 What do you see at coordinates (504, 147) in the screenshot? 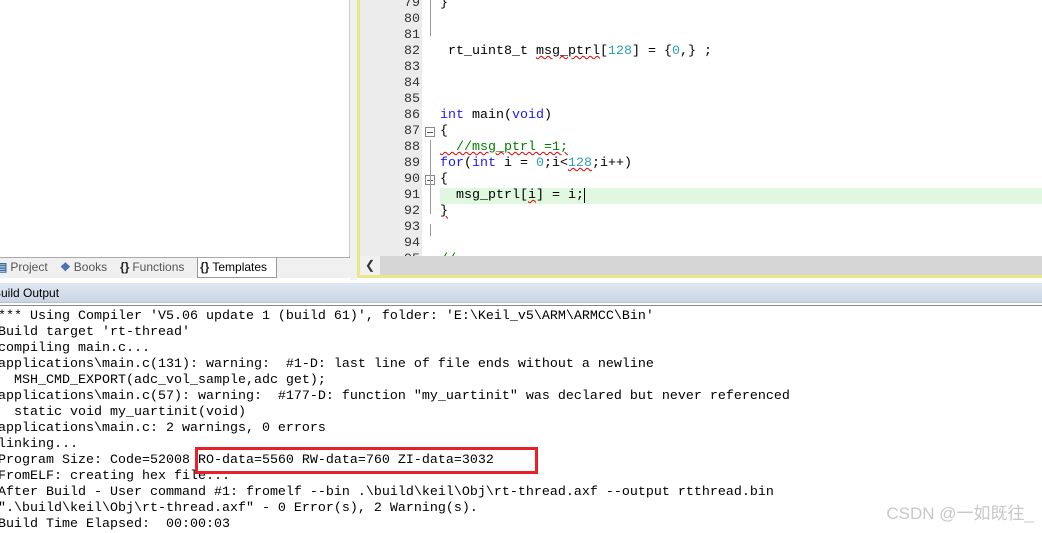
I see `code-token: //msg_ptrl =1;` at bounding box center [504, 147].